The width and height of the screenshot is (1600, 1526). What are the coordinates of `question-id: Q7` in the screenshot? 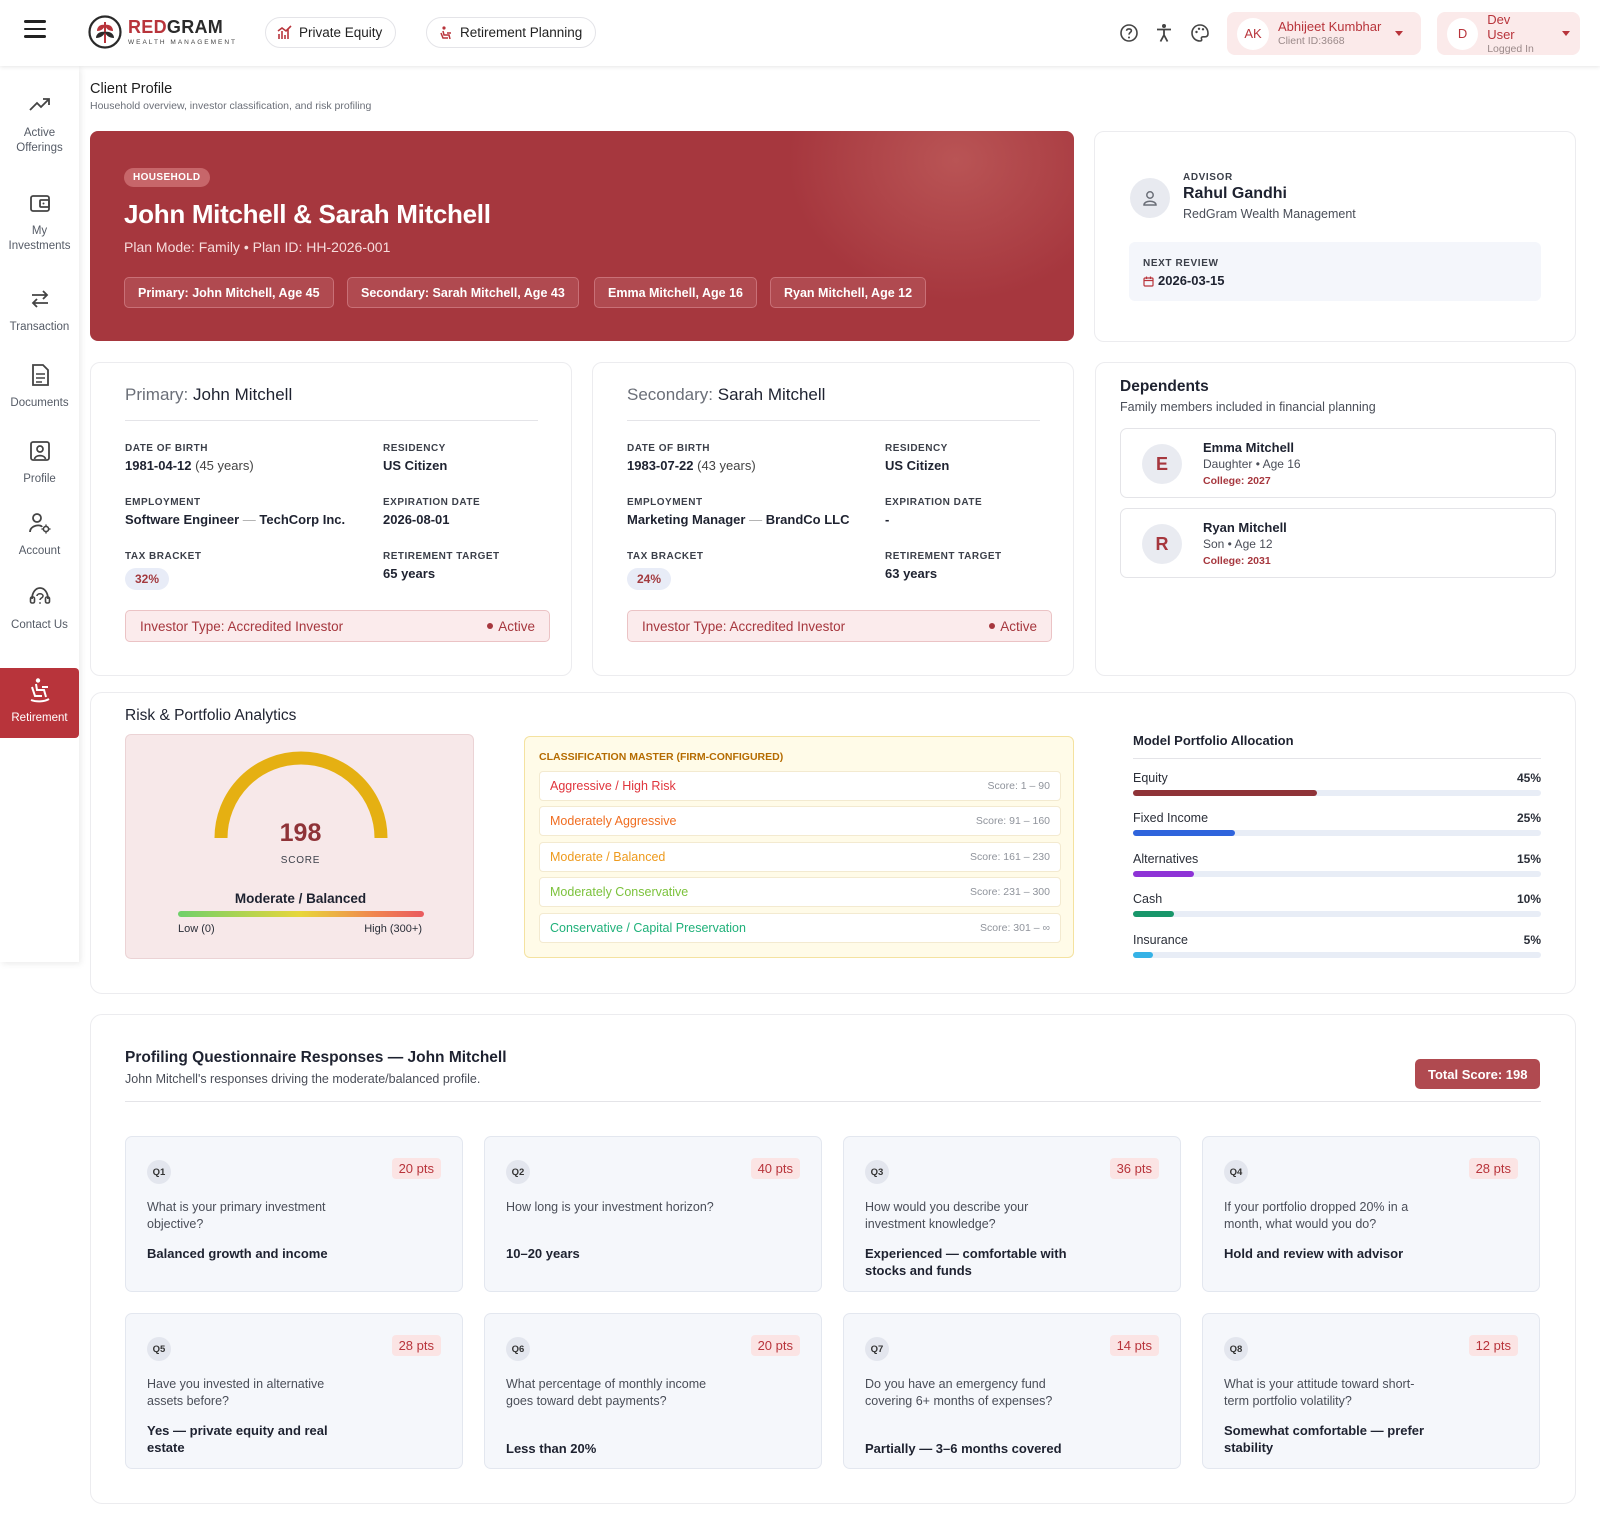 It's located at (877, 1349).